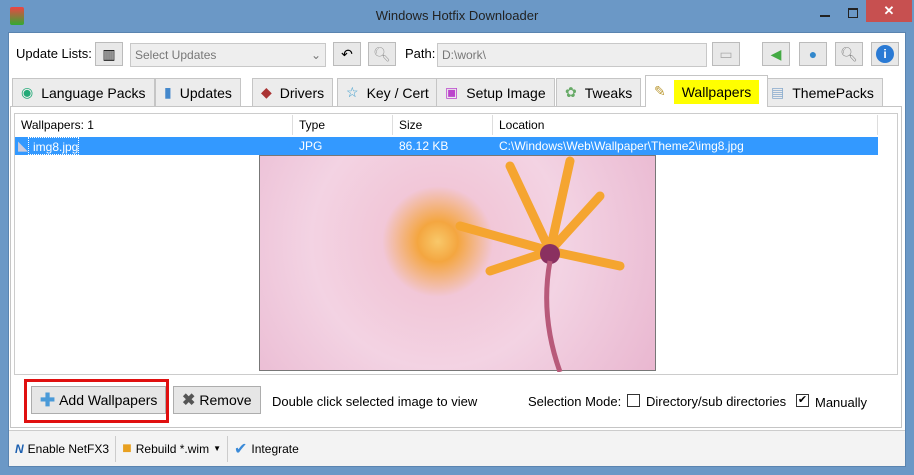 The width and height of the screenshot is (914, 475). What do you see at coordinates (825, 16) in the screenshot?
I see `minimize-button` at bounding box center [825, 16].